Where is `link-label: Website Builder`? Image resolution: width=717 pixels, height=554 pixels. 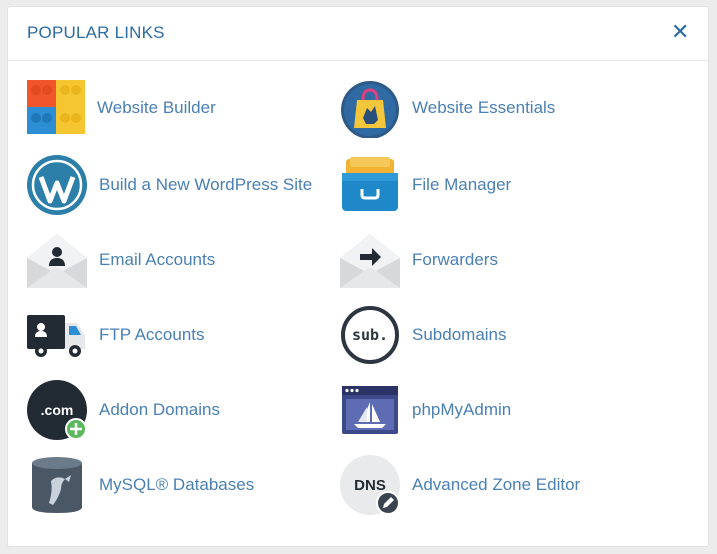
link-label: Website Builder is located at coordinates (156, 107).